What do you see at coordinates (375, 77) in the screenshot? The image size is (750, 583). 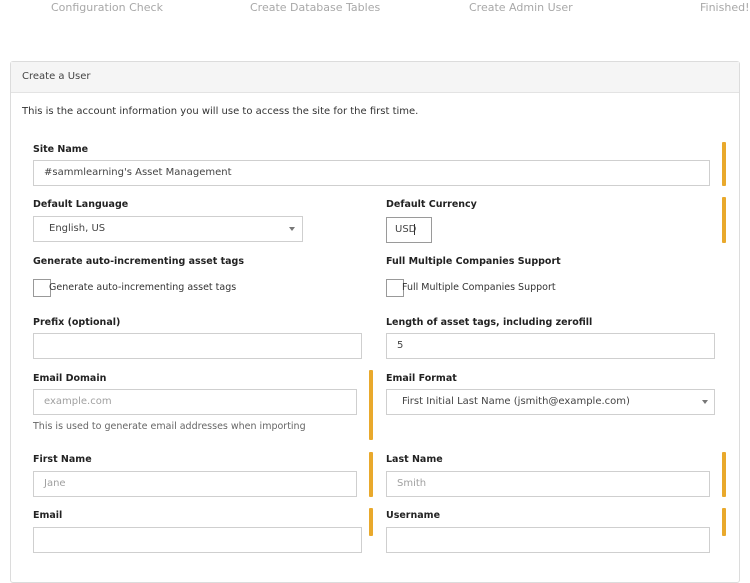 I see `panel-title: Create a User` at bounding box center [375, 77].